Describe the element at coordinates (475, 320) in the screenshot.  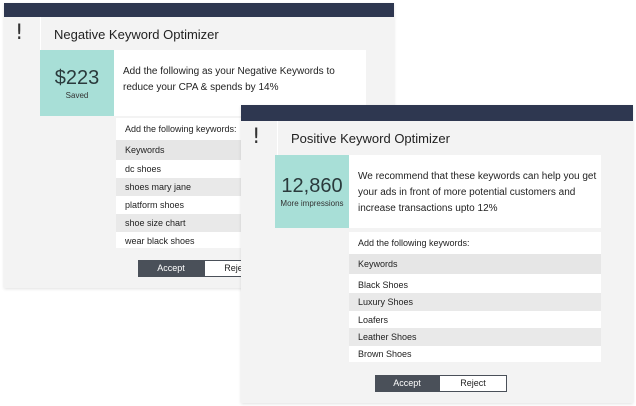
I see `keyword-row: Loafers` at that location.